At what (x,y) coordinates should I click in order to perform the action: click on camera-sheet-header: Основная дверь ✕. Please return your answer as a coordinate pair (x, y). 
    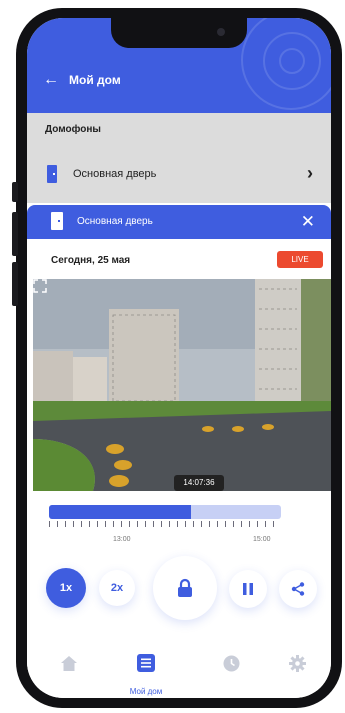
    Looking at the image, I should click on (179, 222).